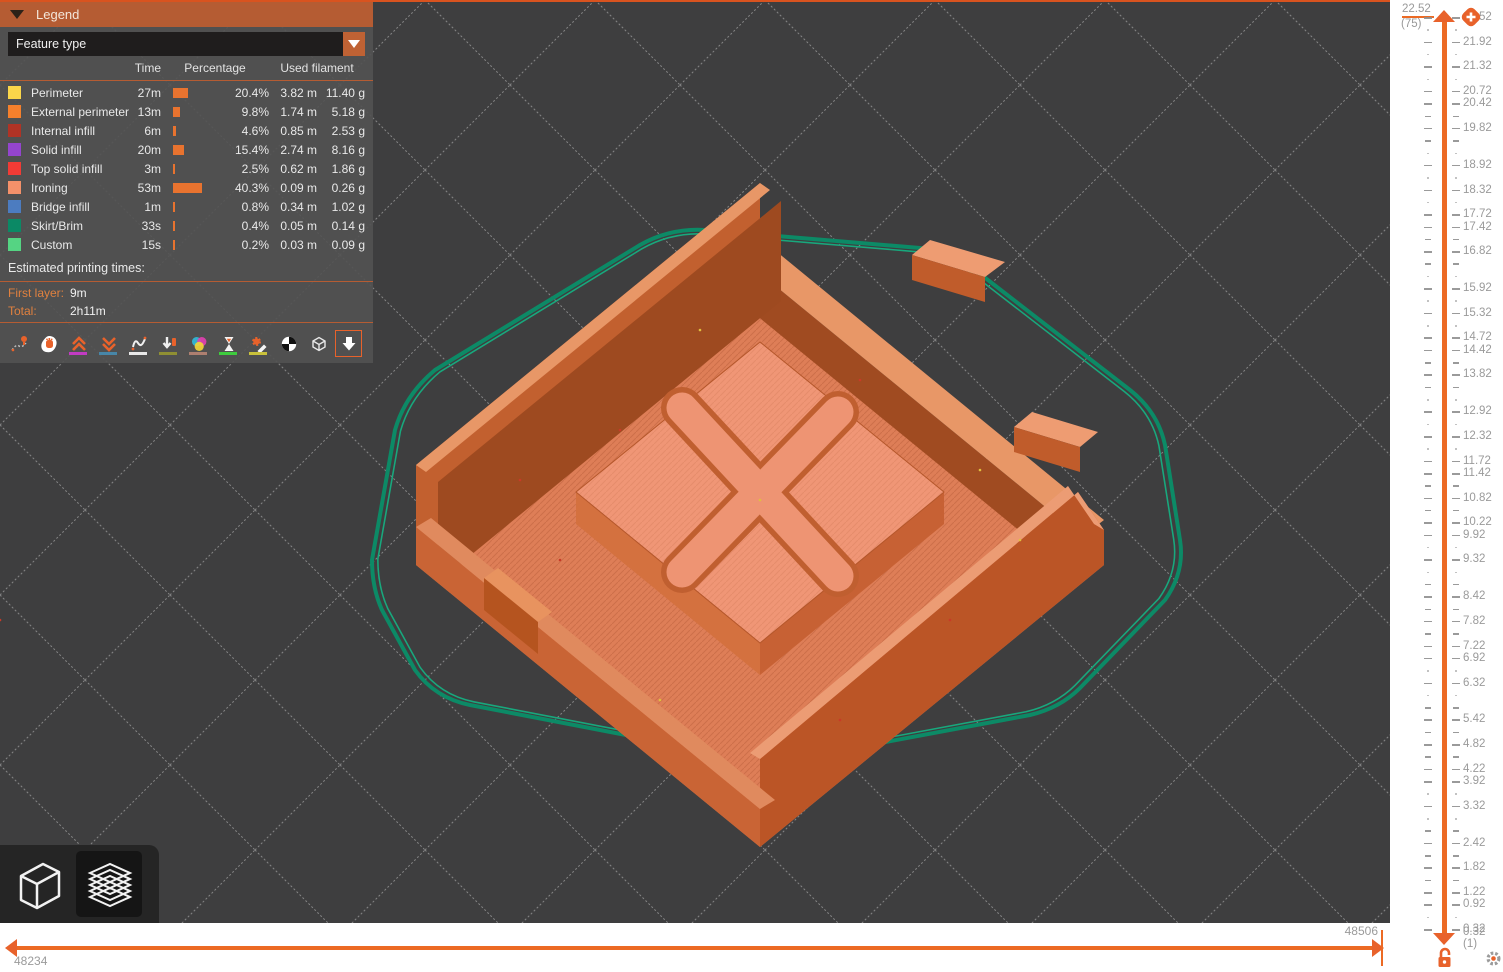  I want to click on view-switch-toolbar, so click(79, 884).